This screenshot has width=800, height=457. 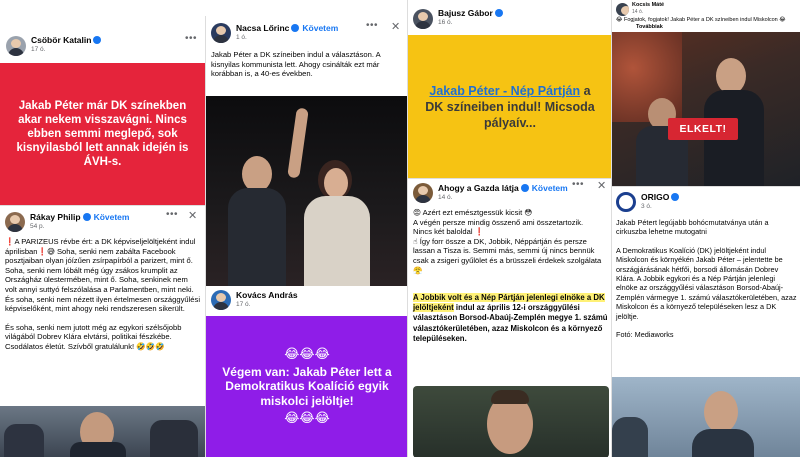 I want to click on man-hair, so click(x=510, y=397).